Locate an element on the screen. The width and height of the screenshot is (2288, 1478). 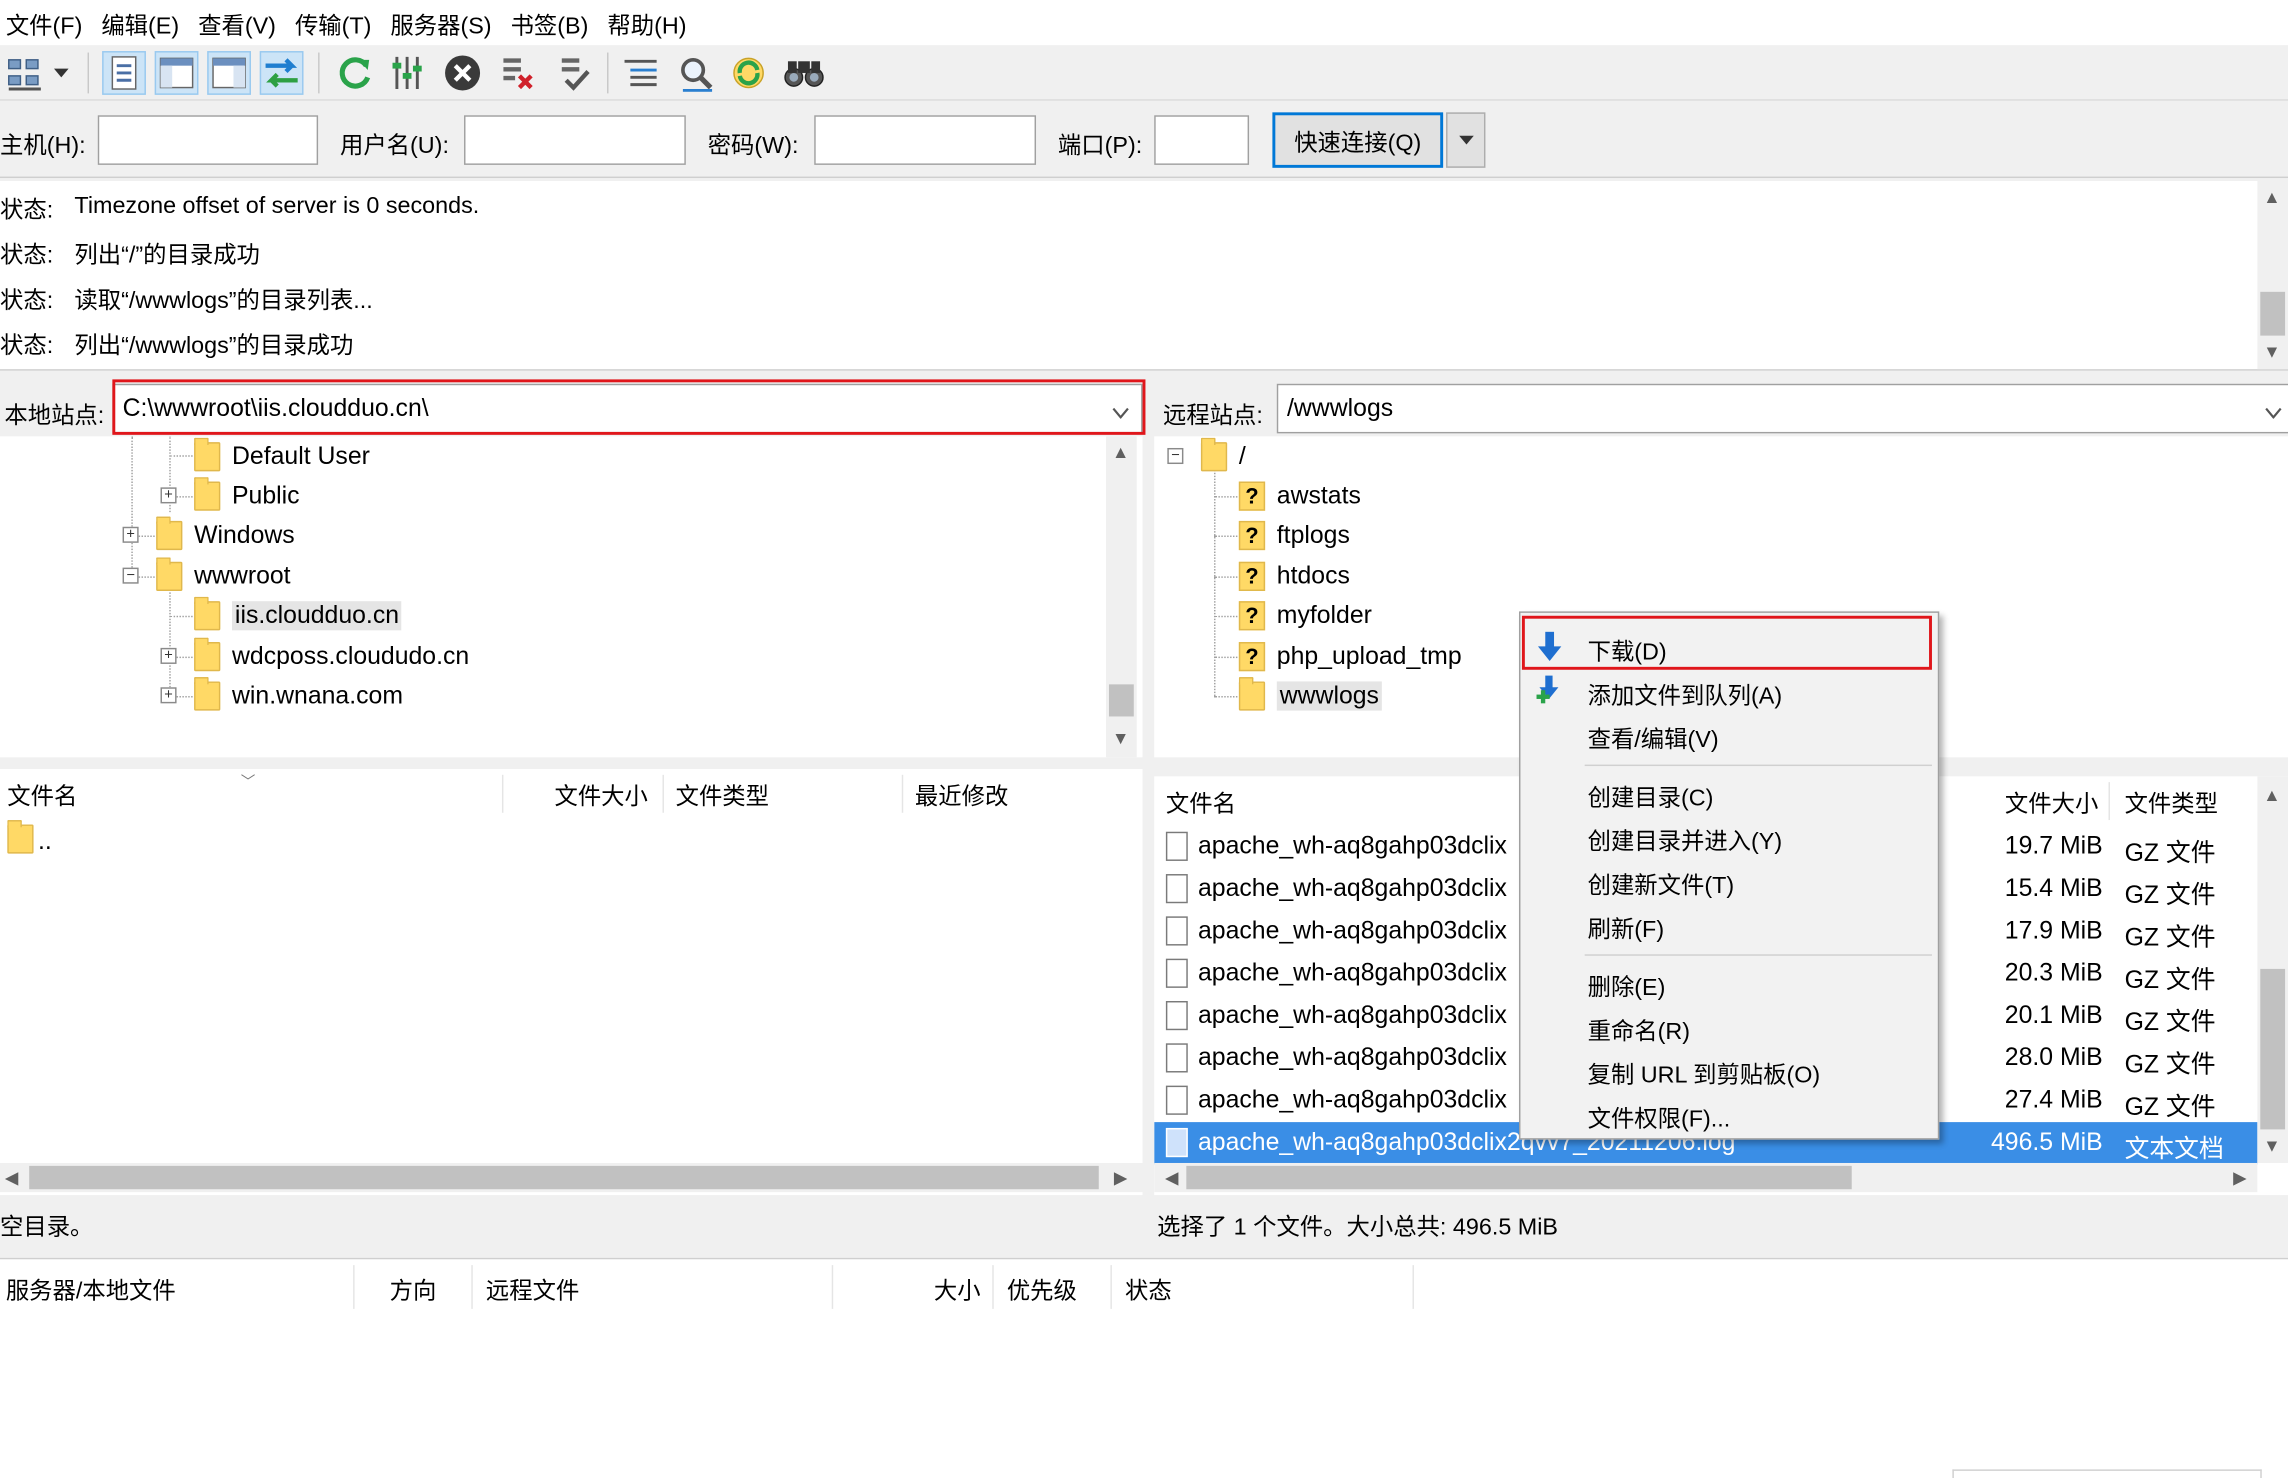
tree-node-wwwroot: wwwroot is located at coordinates (223, 575).